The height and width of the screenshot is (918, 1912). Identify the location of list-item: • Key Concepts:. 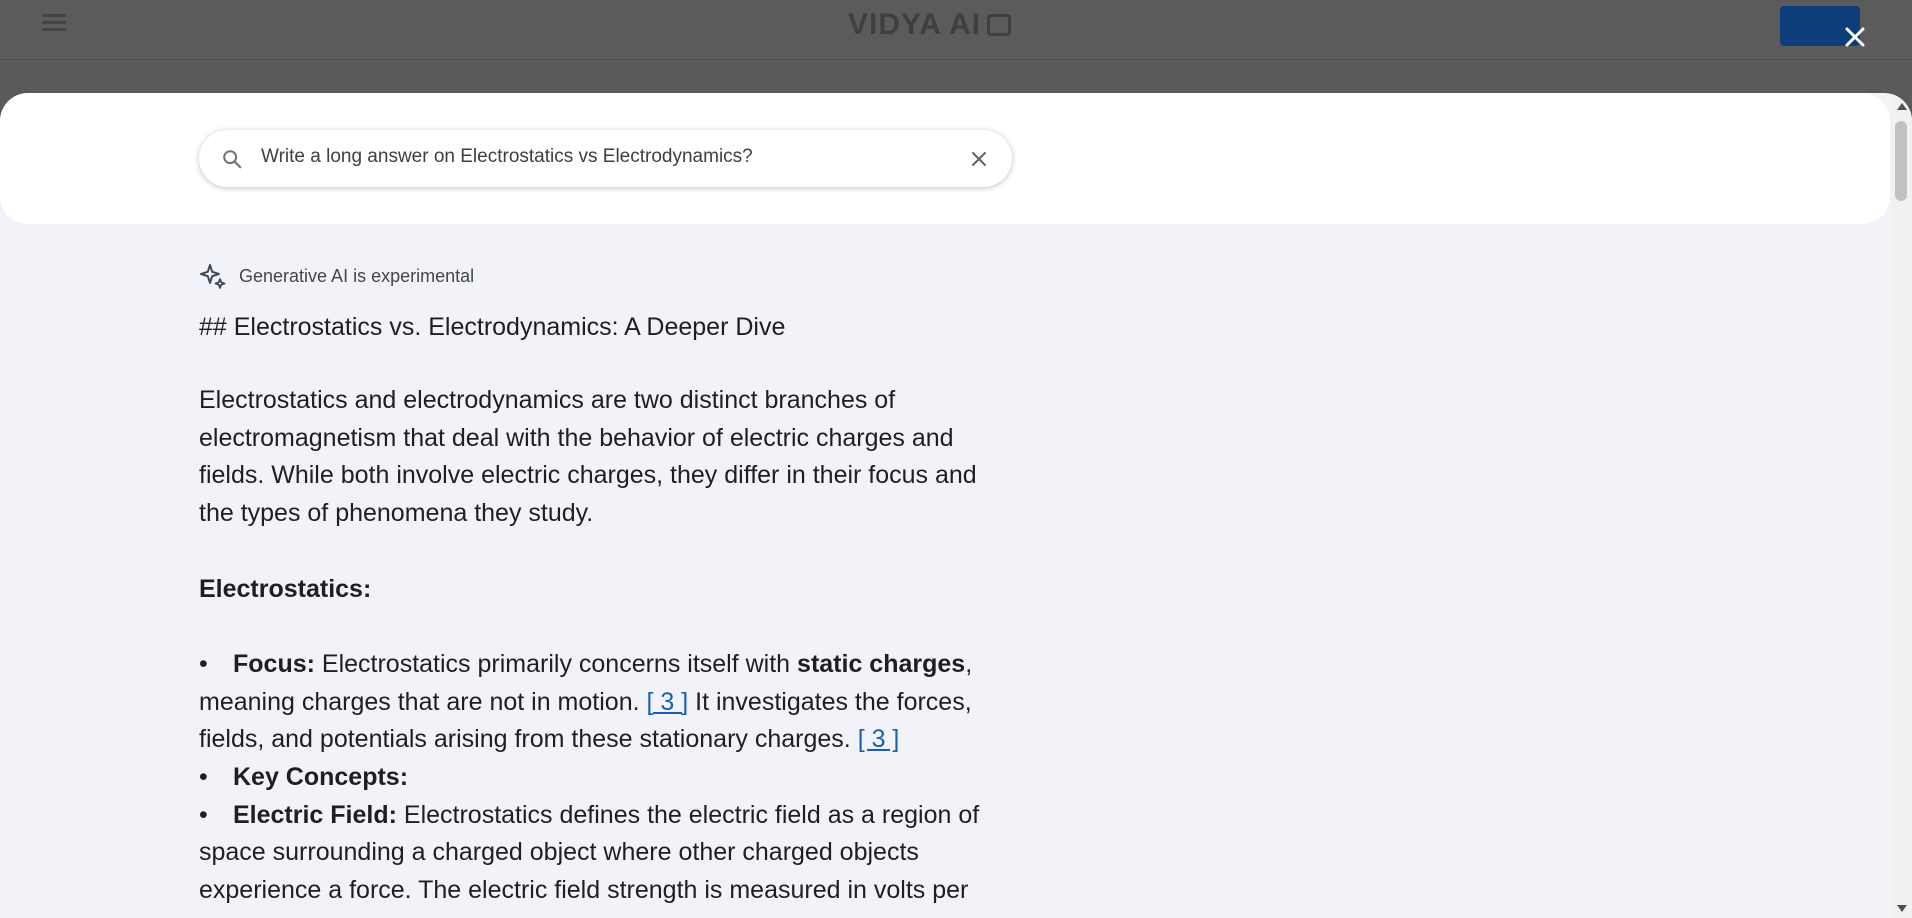
(599, 778).